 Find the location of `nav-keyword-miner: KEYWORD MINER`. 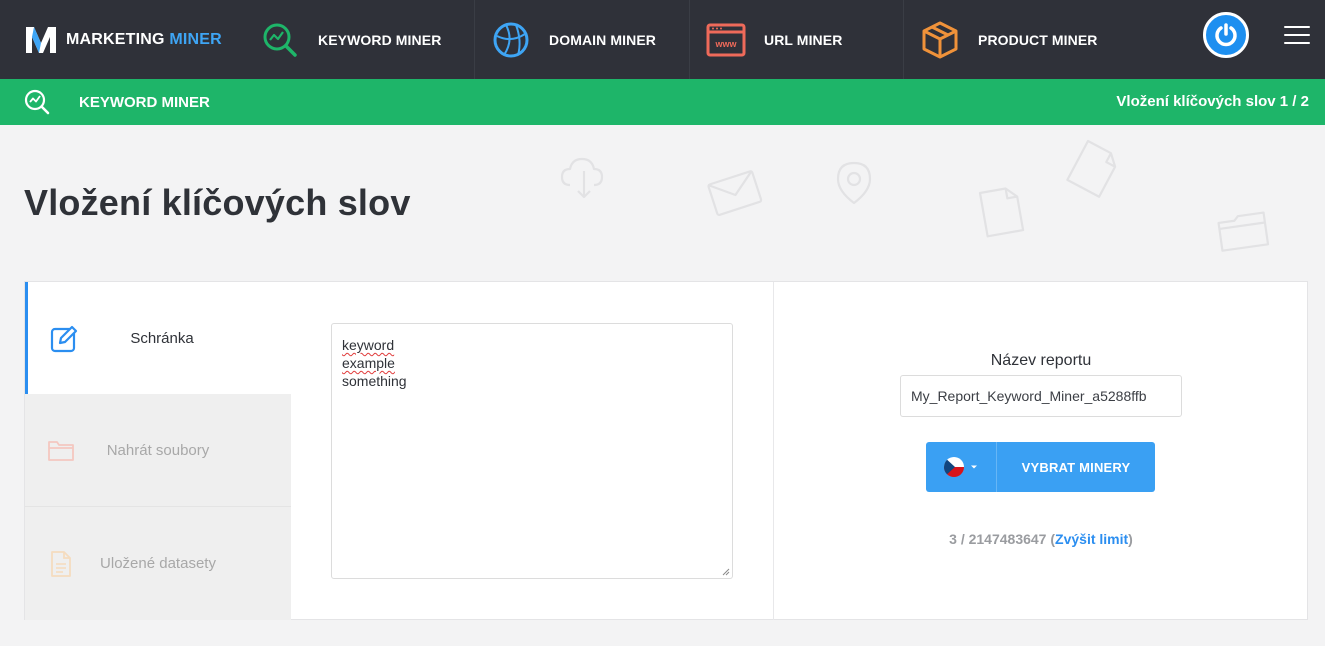

nav-keyword-miner: KEYWORD MINER is located at coordinates (357, 39).